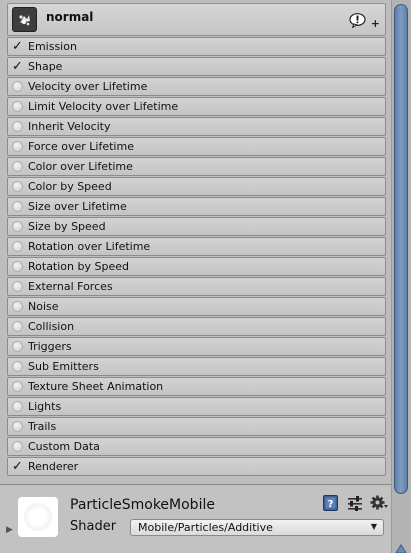 This screenshot has width=411, height=553. Describe the element at coordinates (142, 505) in the screenshot. I see `material-name: ParticleSmokeMobile` at that location.